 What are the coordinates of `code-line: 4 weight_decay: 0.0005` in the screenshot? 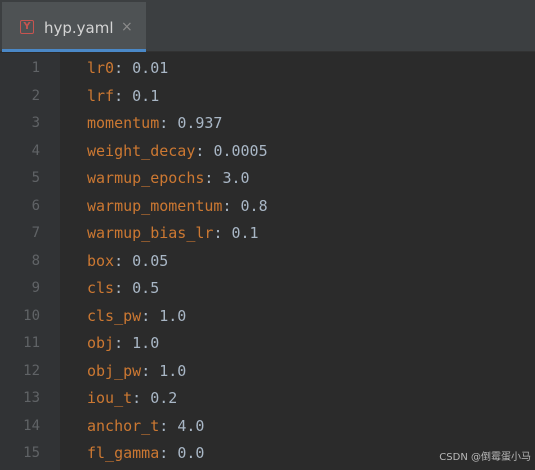 It's located at (267, 151).